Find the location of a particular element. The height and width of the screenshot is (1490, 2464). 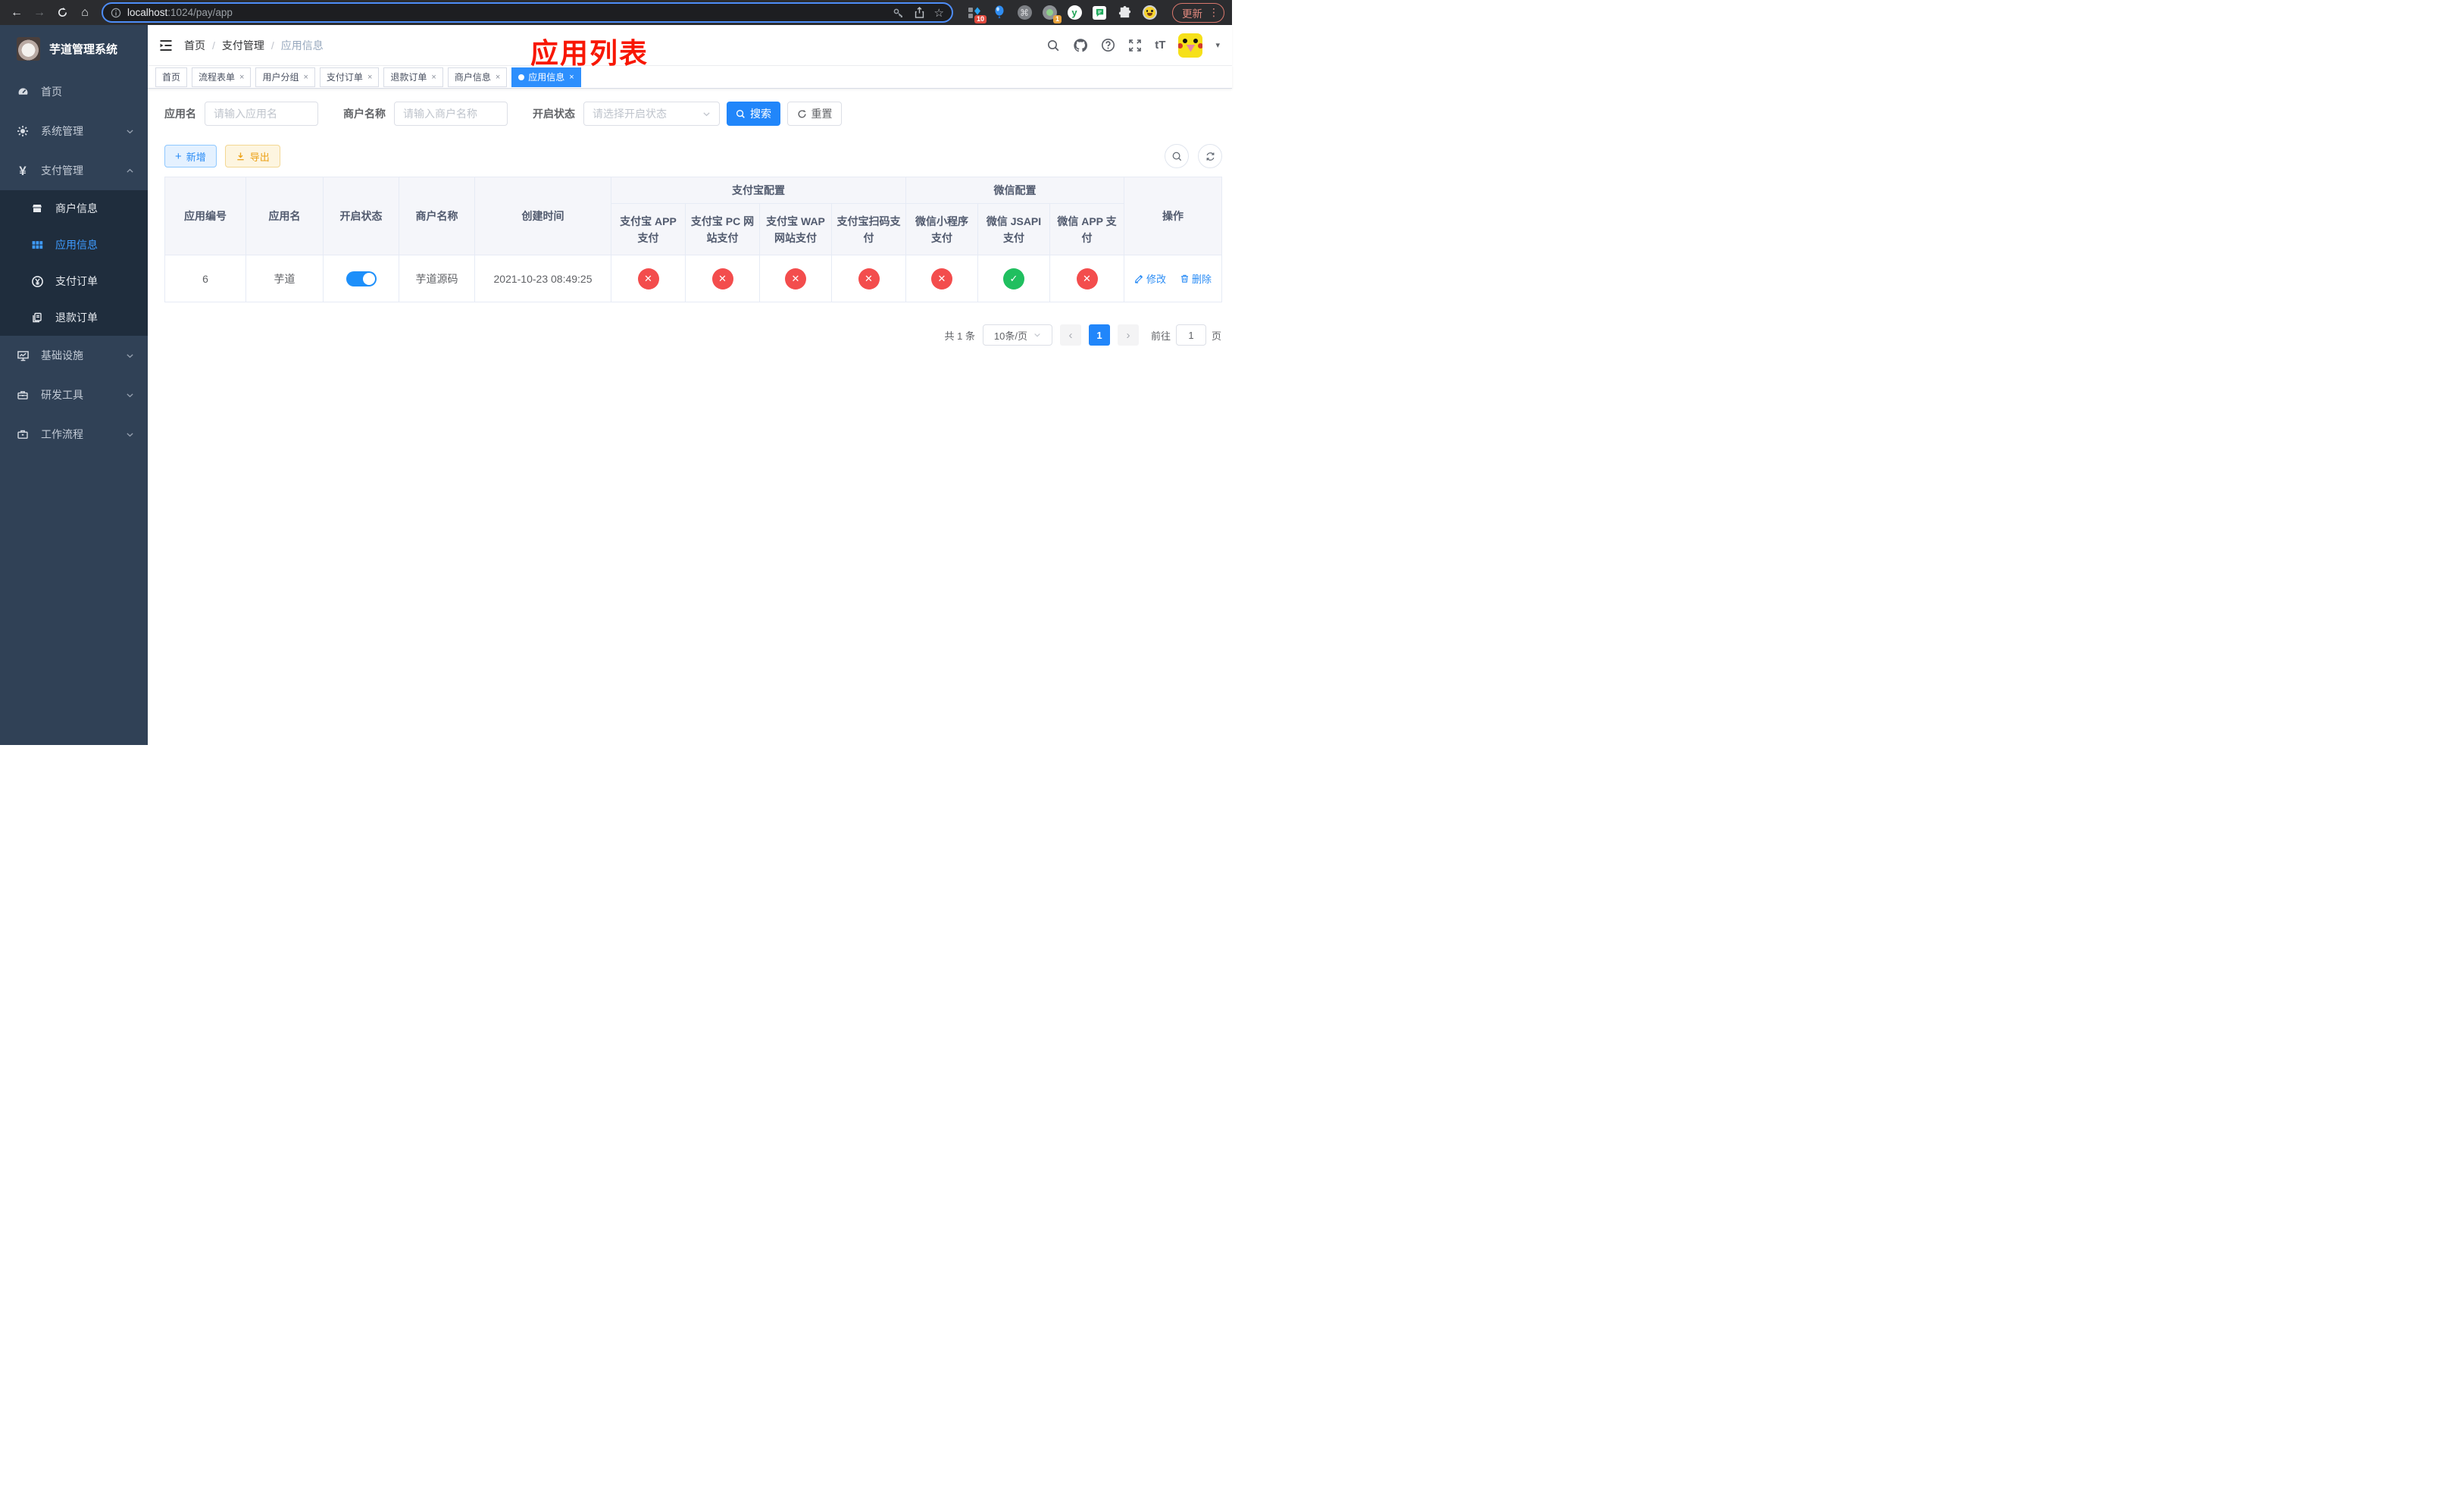

sidebar-item-payment: ¥ 支付管理 is located at coordinates (74, 171).